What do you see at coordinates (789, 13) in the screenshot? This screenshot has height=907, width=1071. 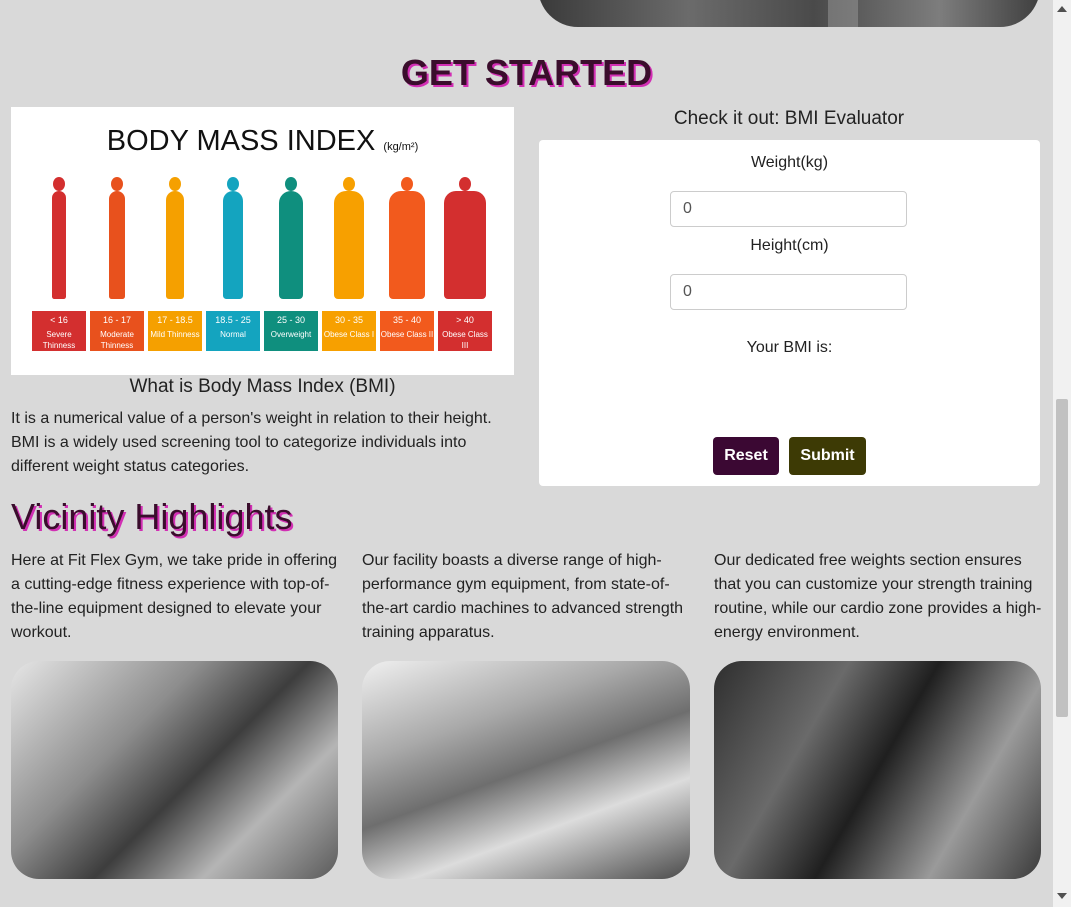 I see `gym-photo-top` at bounding box center [789, 13].